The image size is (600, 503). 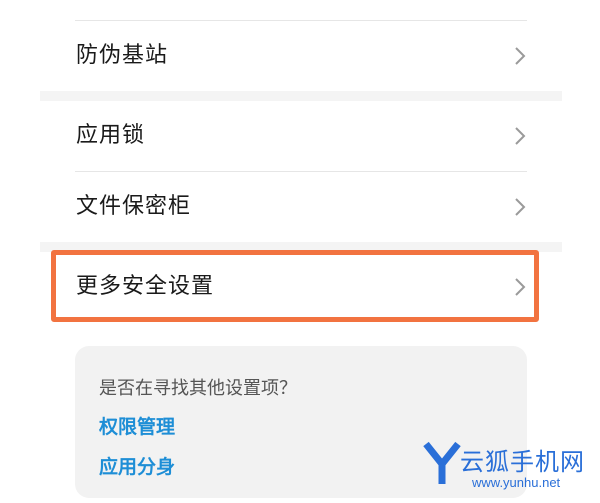 What do you see at coordinates (516, 482) in the screenshot?
I see `watermark-url: www.yunhu.net` at bounding box center [516, 482].